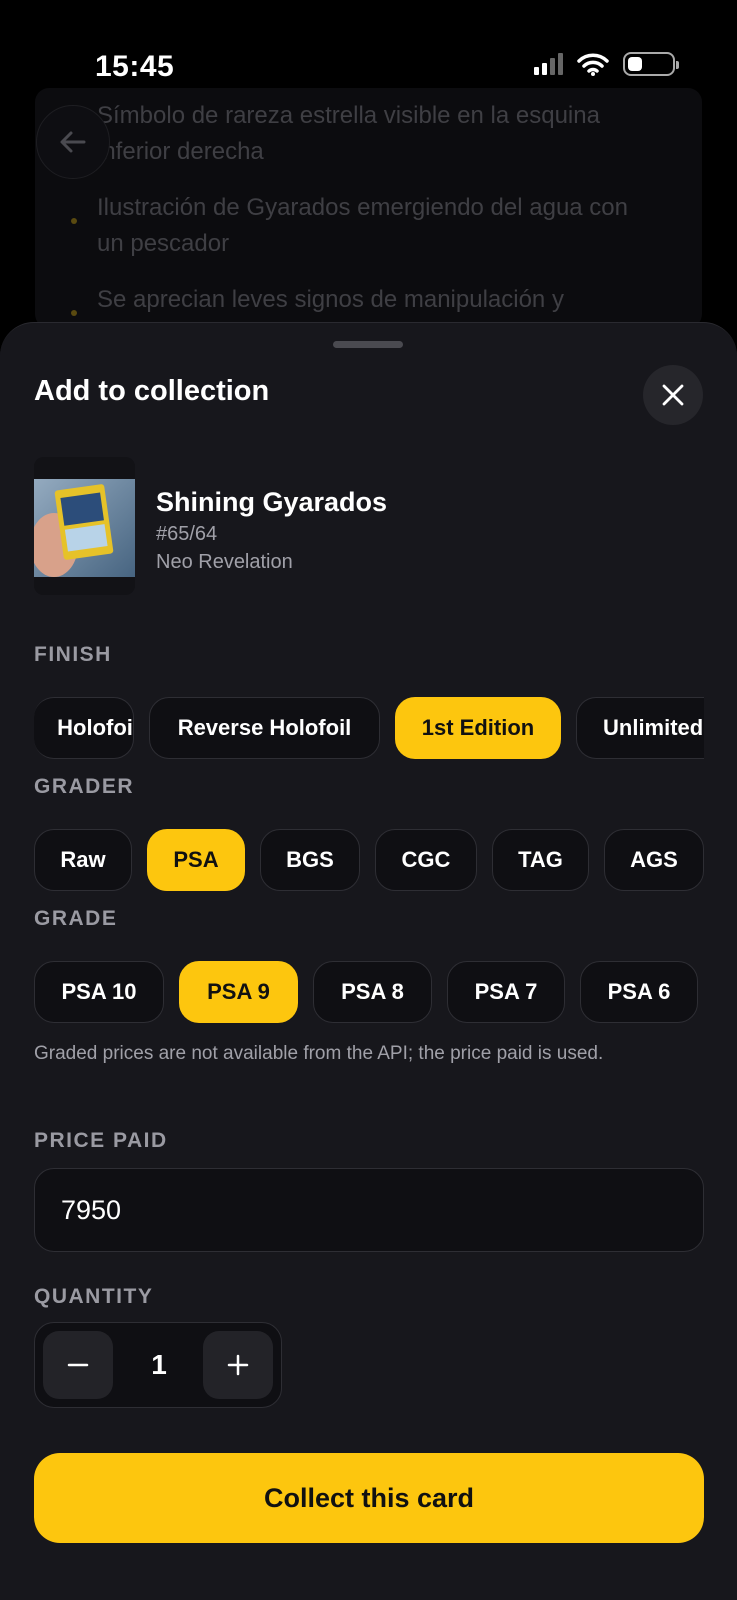  Describe the element at coordinates (368, 344) in the screenshot. I see `sheet-grabber` at that location.